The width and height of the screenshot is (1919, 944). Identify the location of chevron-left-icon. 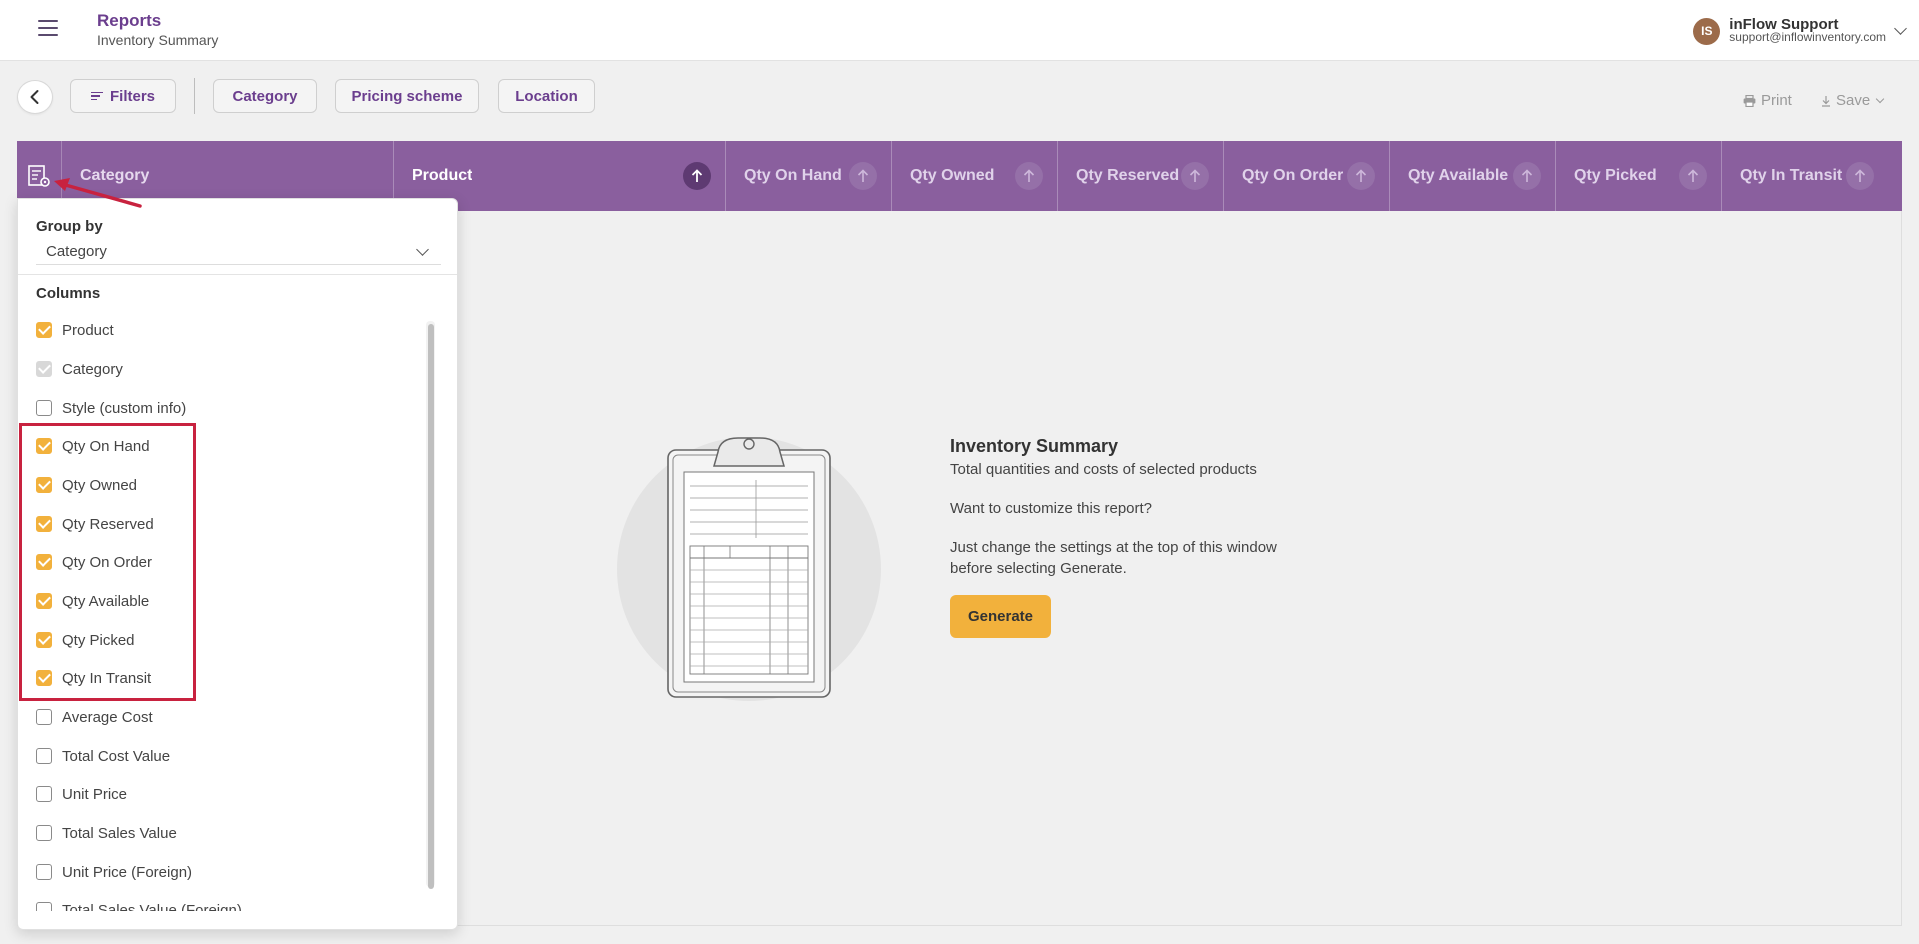
(34, 97).